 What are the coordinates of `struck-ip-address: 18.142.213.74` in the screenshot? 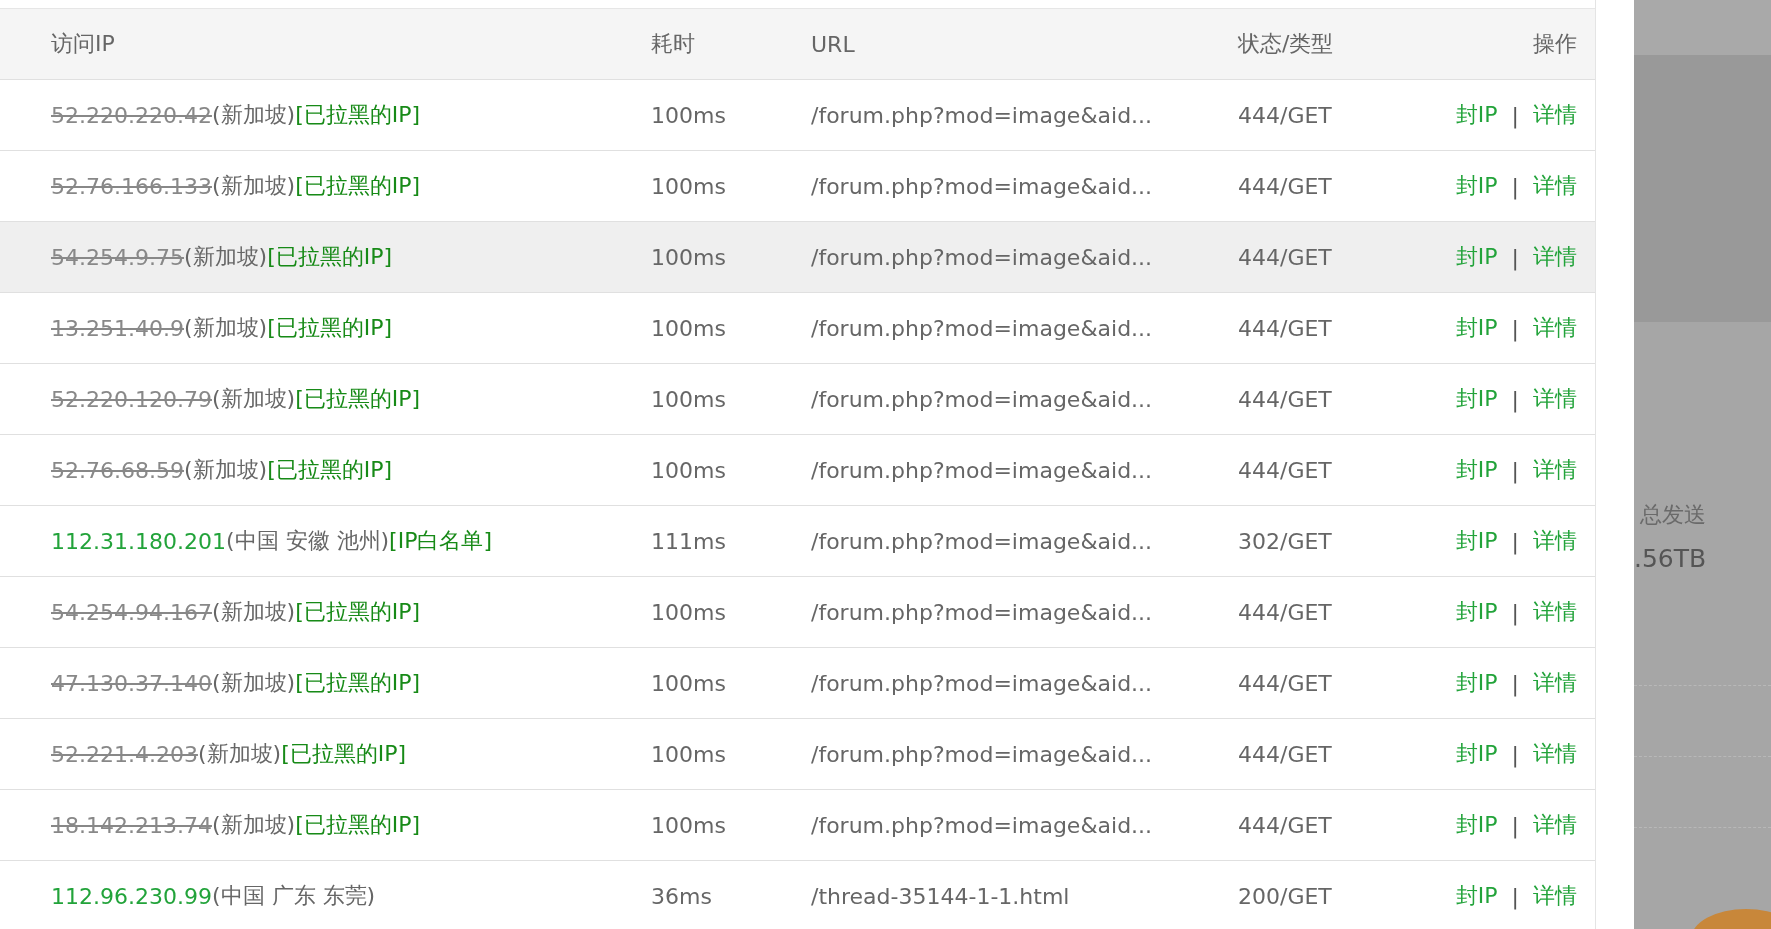 It's located at (131, 825).